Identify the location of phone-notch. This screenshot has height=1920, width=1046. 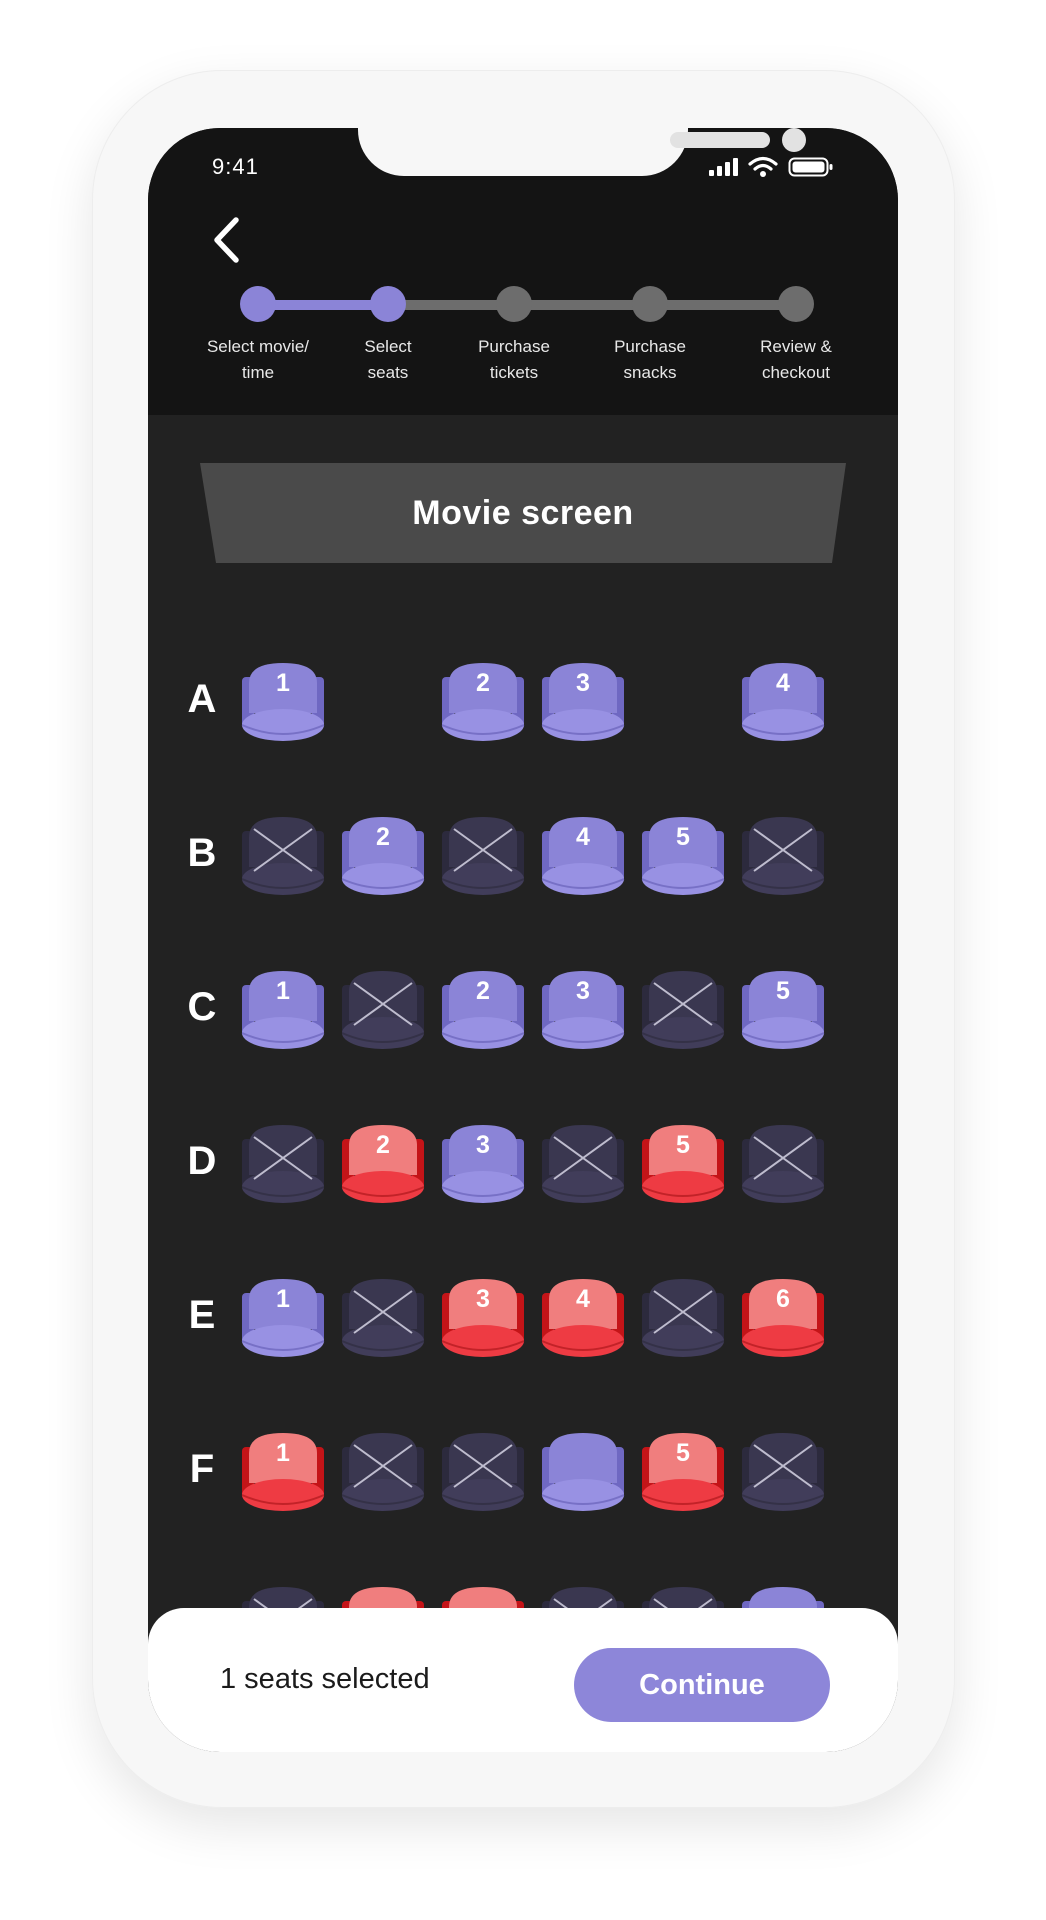
(582, 152).